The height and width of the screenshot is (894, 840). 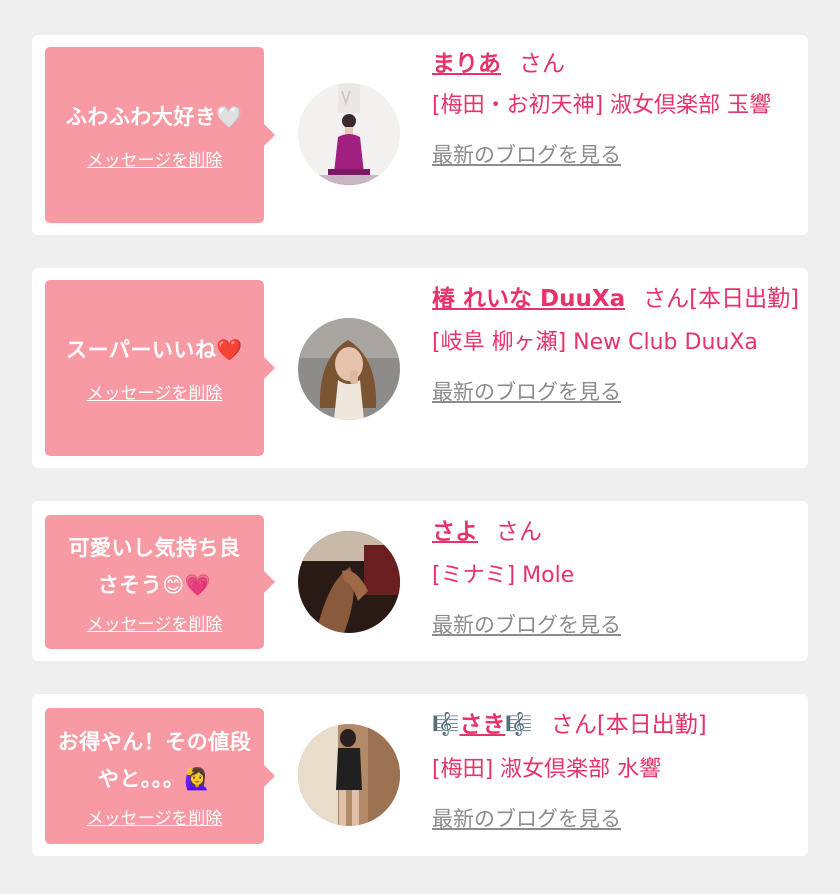 I want to click on name-line: さよ さん, so click(x=617, y=532).